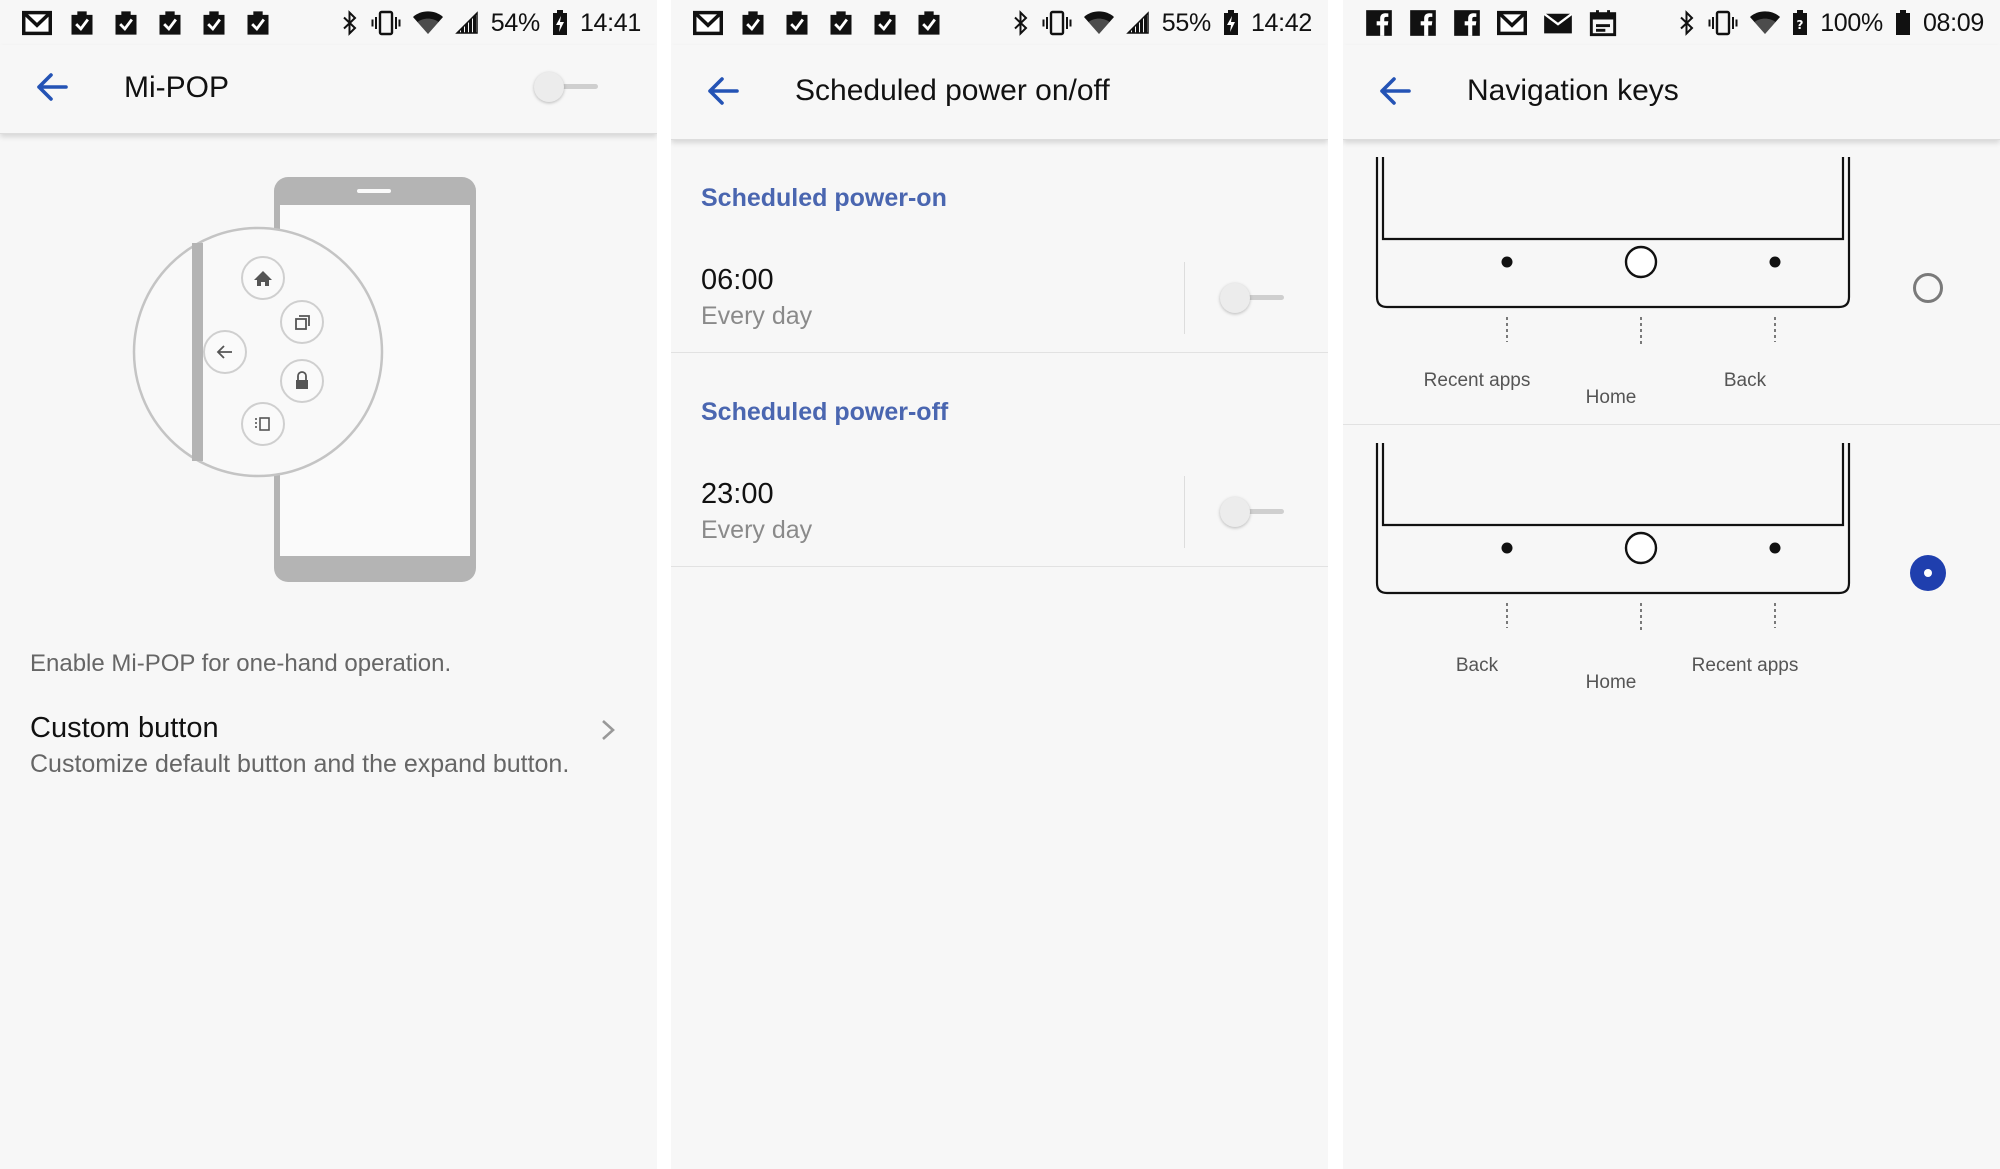 The height and width of the screenshot is (1169, 2000). I want to click on system-icons: 54% 14:41, so click(491, 23).